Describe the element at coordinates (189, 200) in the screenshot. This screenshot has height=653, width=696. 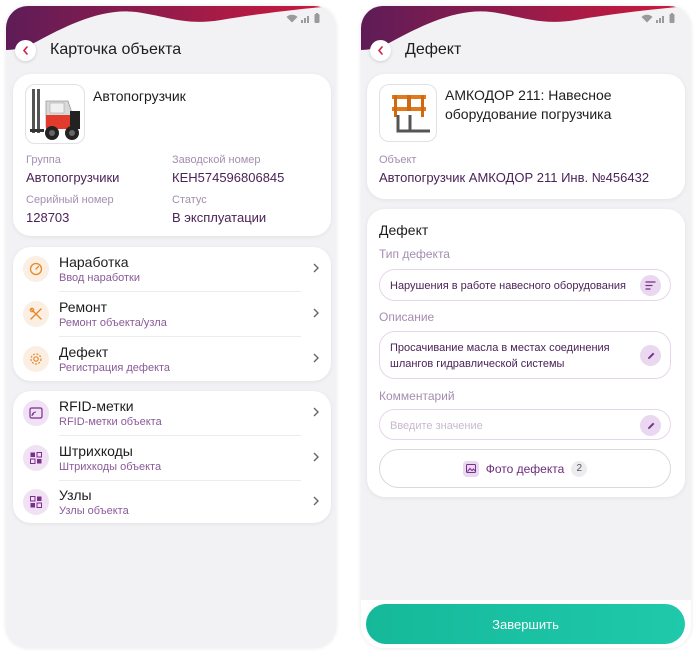
I see `field-label: Статус` at that location.